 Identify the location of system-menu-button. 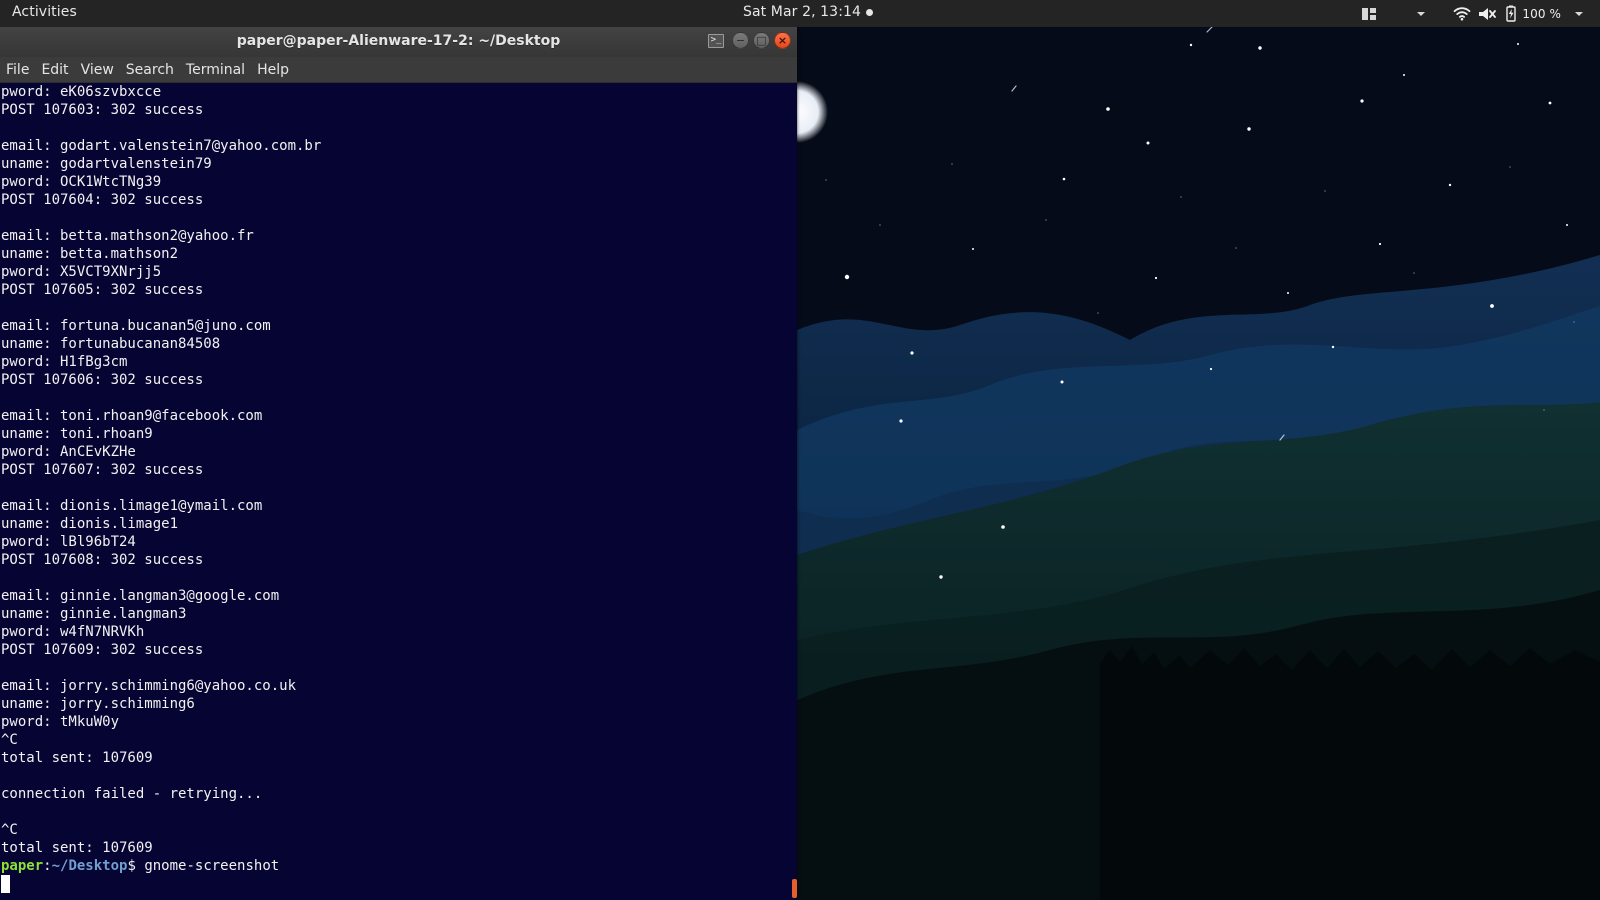
(1579, 13).